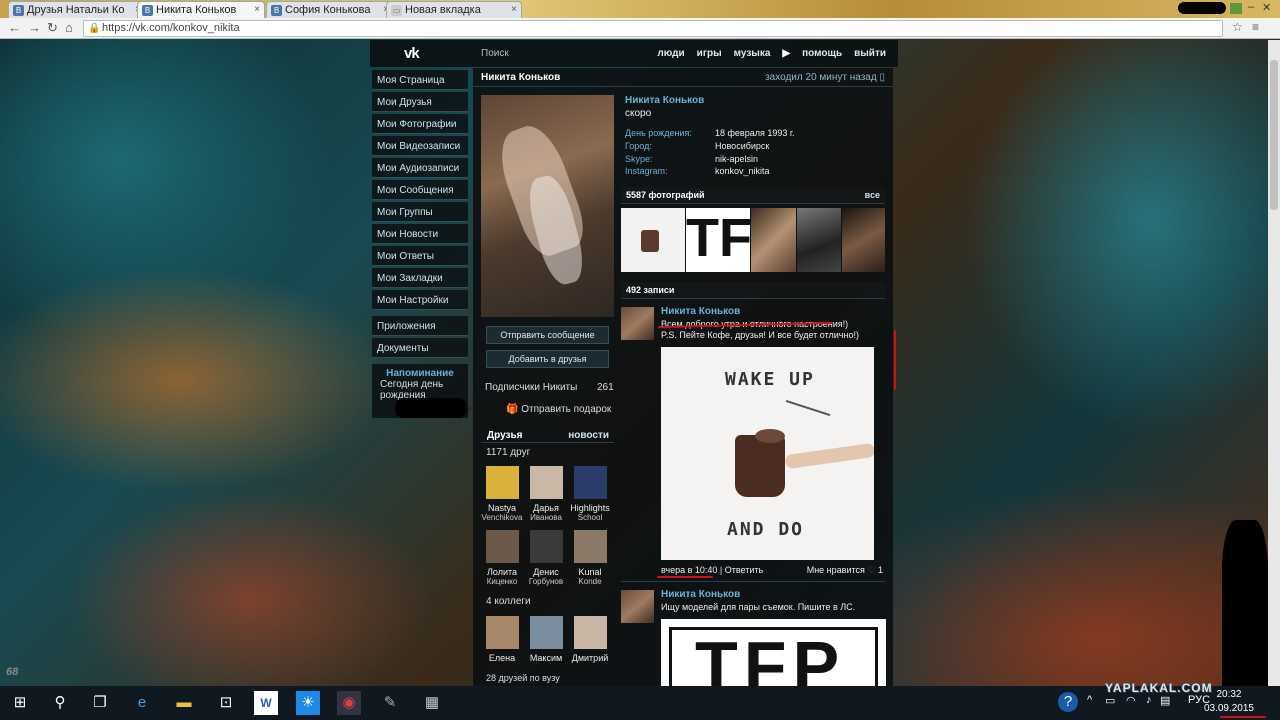 The height and width of the screenshot is (720, 1280). I want to click on chrome-icon: ◉, so click(349, 703).